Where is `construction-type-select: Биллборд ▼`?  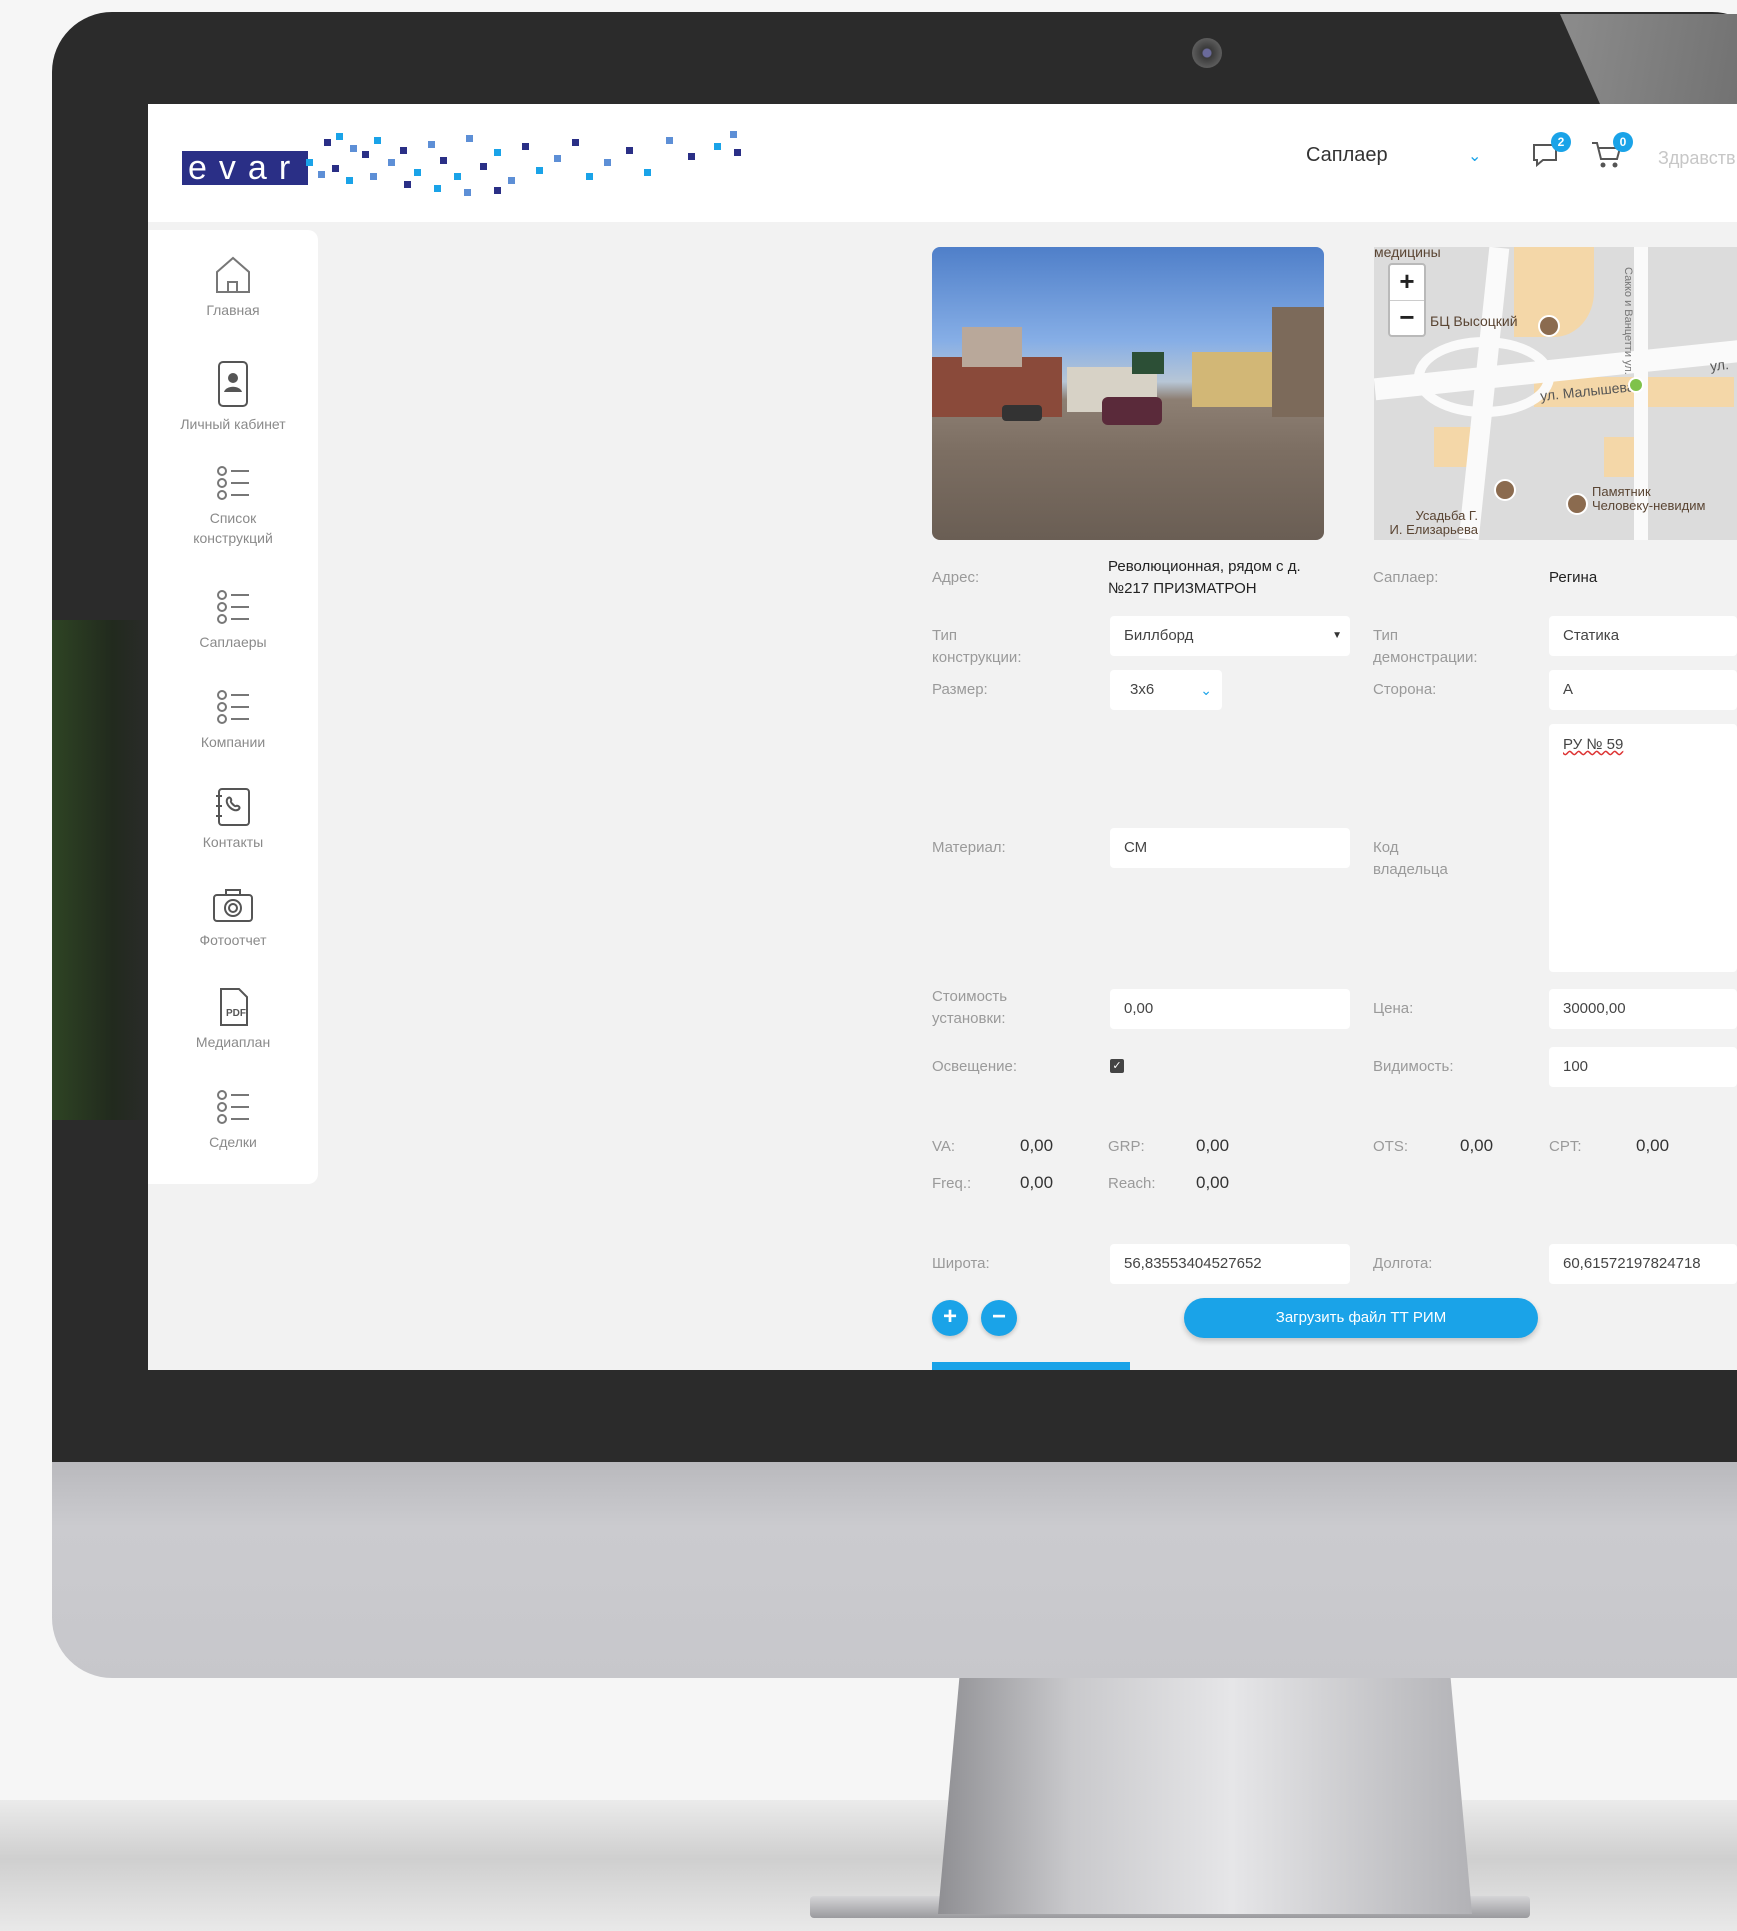
construction-type-select: Биллборд ▼ is located at coordinates (1230, 636).